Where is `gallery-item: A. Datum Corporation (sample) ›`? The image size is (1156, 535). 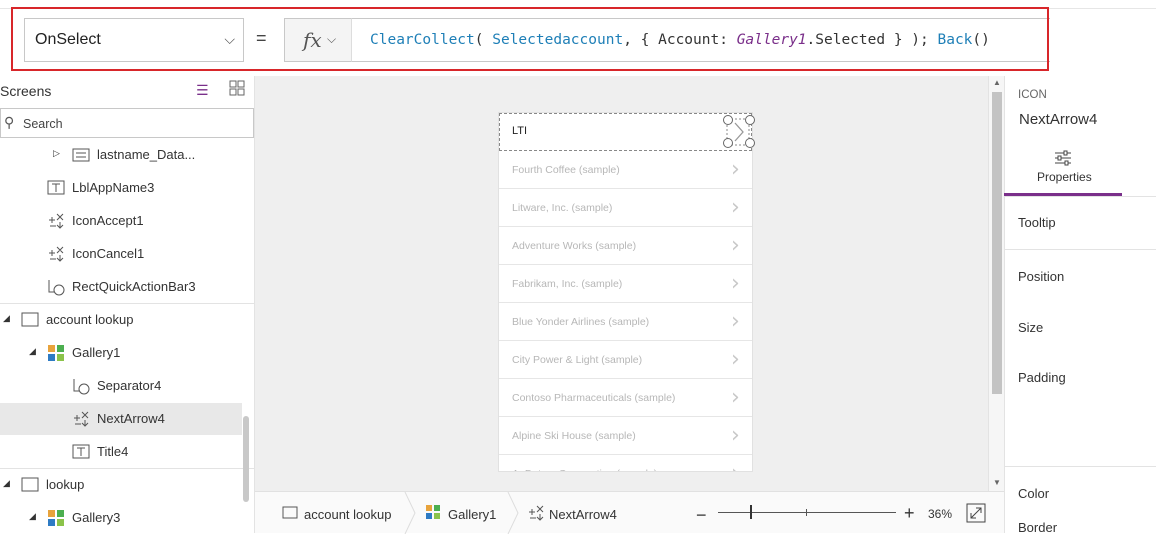
gallery-item: A. Datum Corporation (sample) › is located at coordinates (625, 463).